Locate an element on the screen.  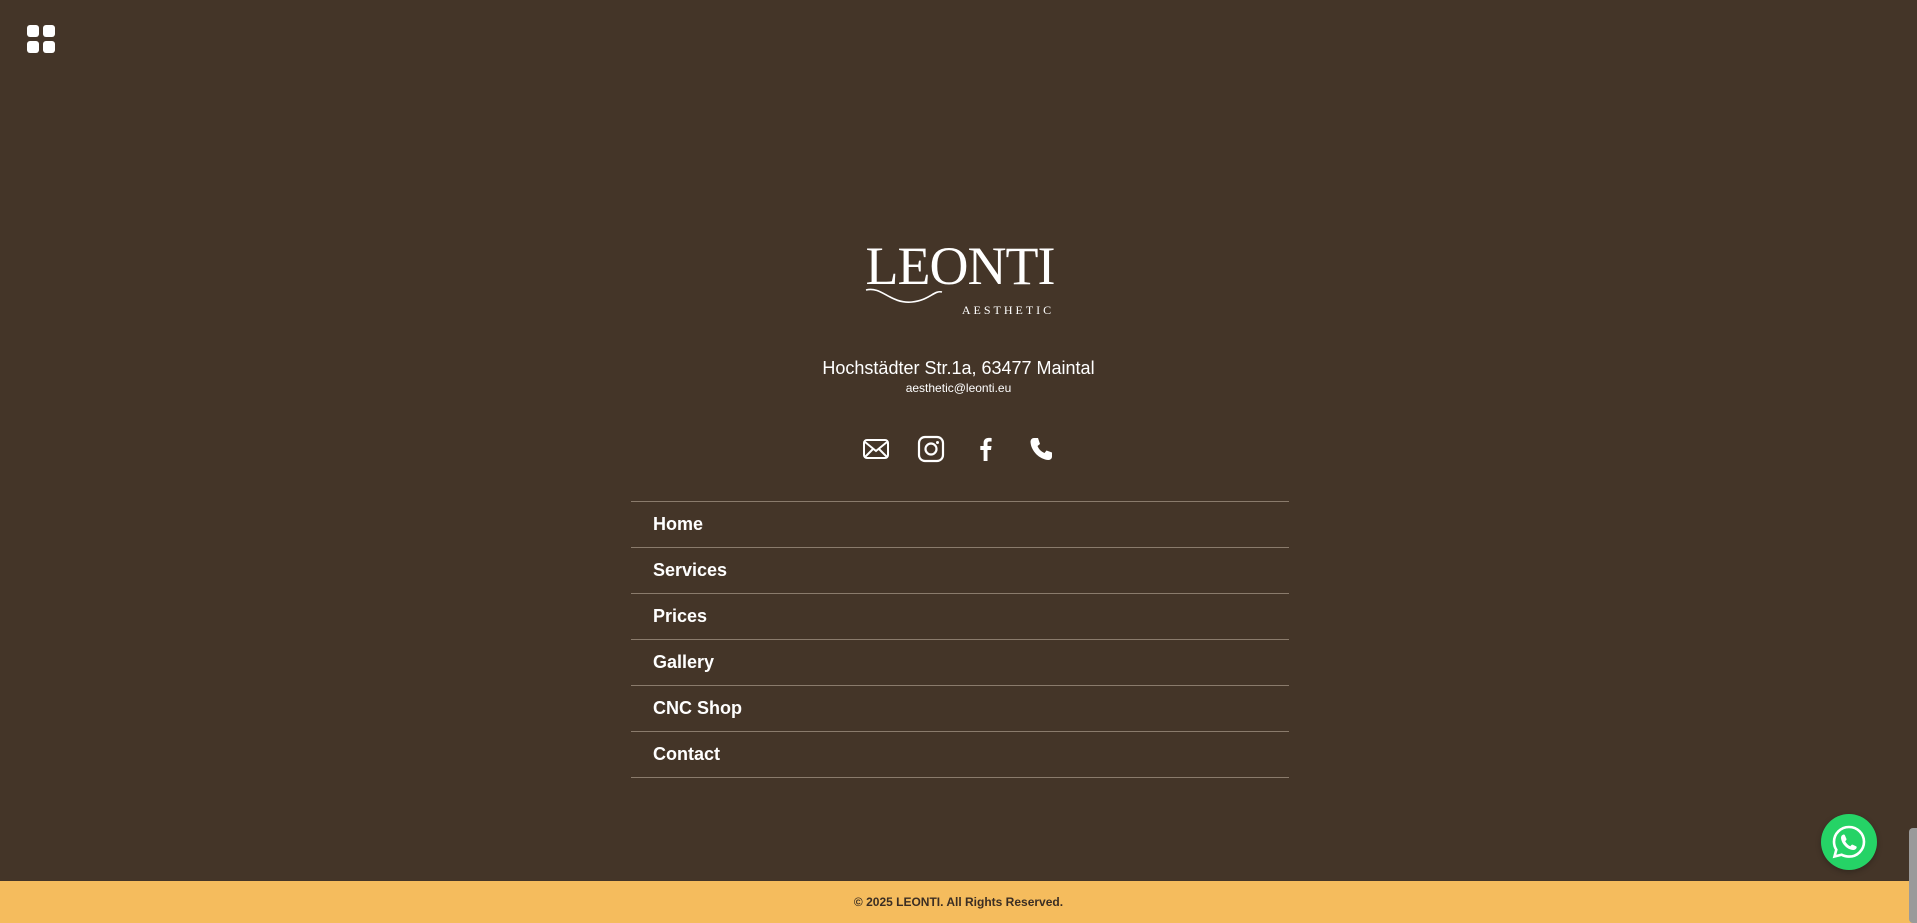
nav-item-label: Gallery is located at coordinates (684, 662).